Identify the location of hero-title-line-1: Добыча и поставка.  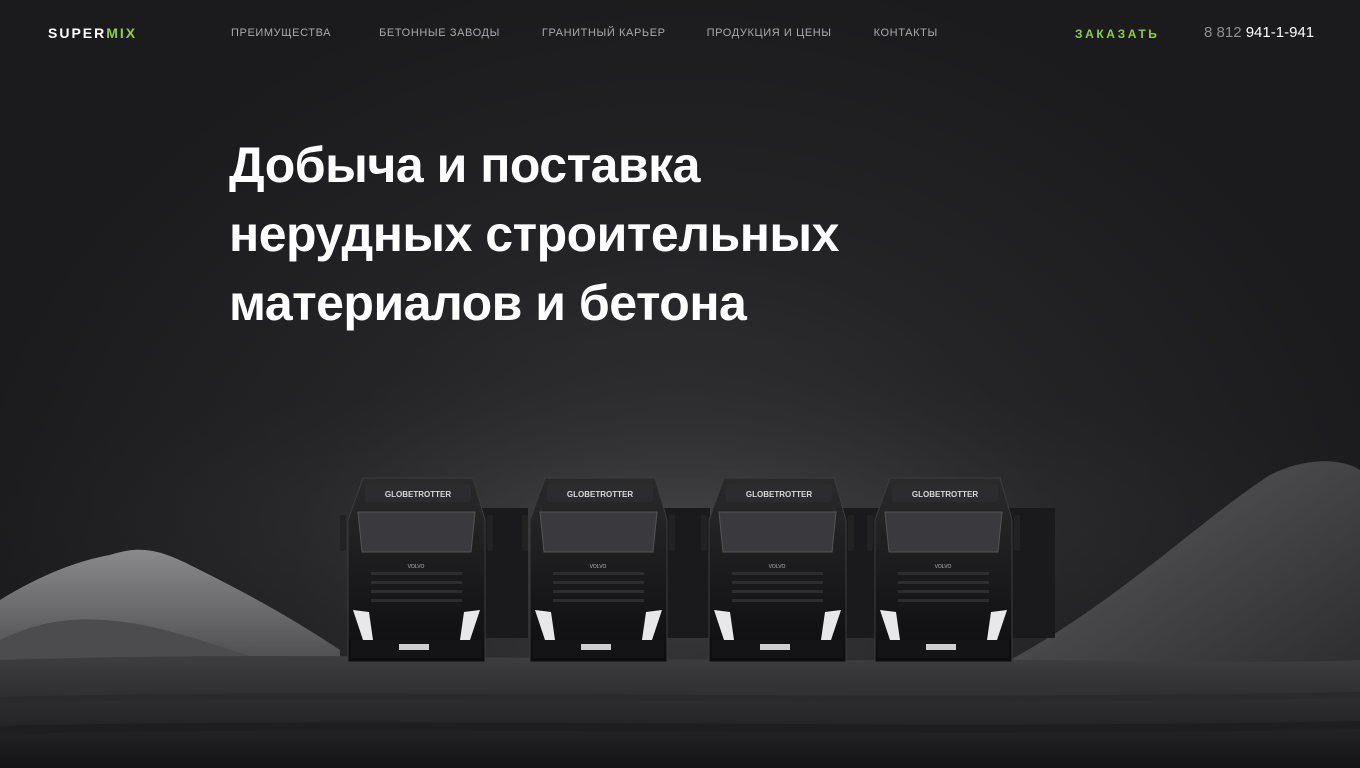
(464, 165).